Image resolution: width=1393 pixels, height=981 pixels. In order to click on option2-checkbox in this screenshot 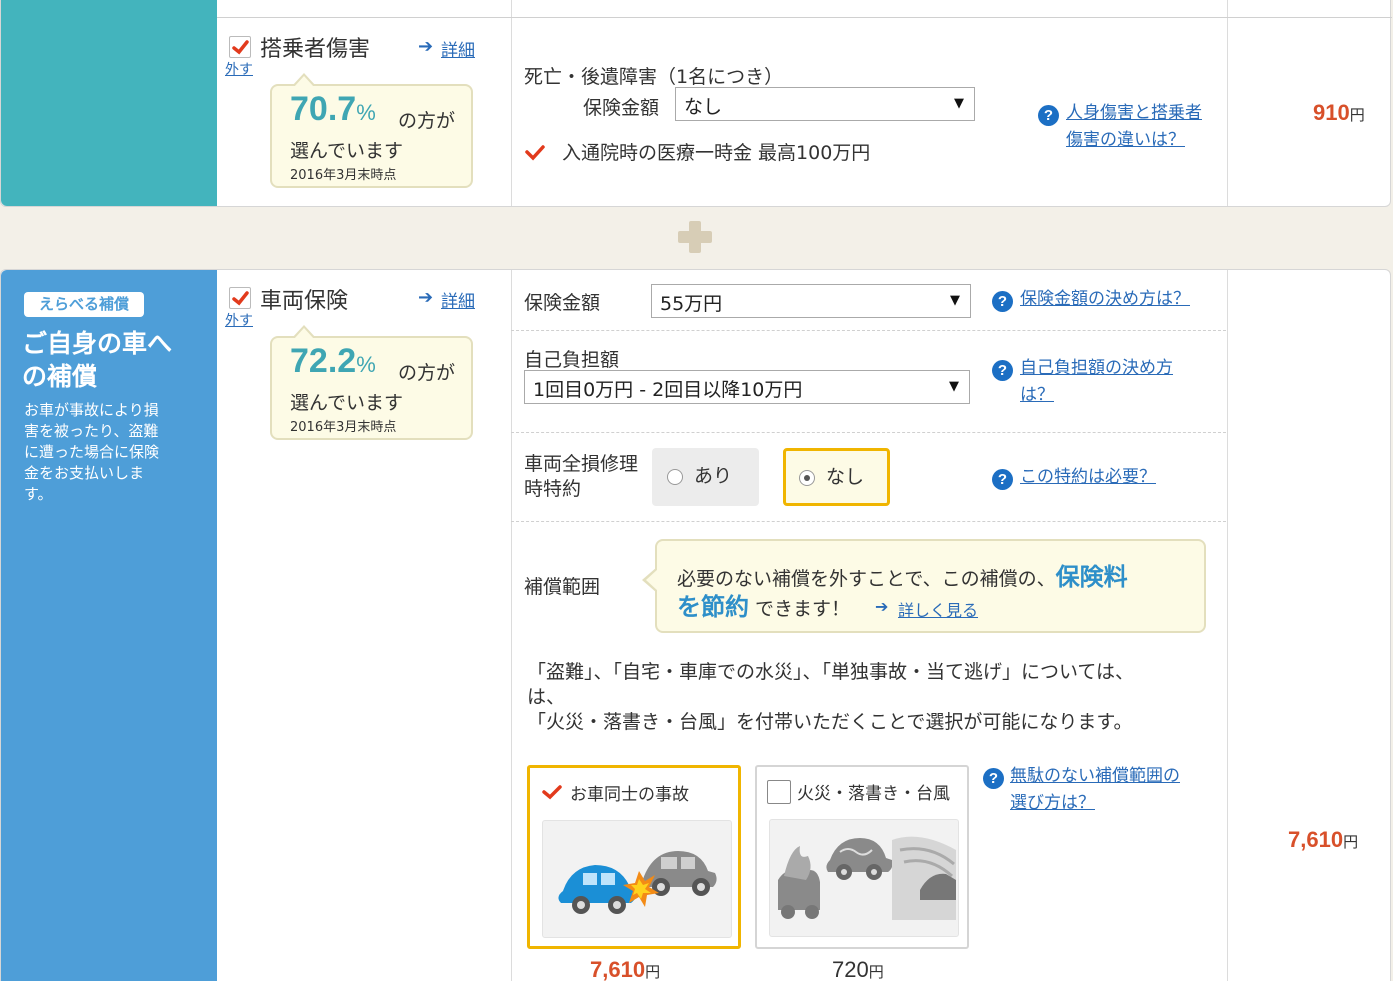, I will do `click(779, 792)`.